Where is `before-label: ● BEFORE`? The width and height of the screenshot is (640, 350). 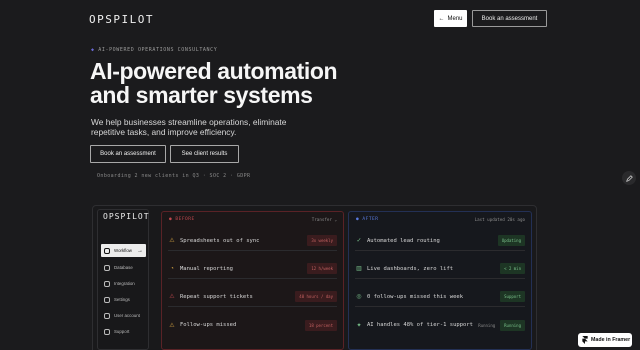 before-label: ● BEFORE is located at coordinates (182, 219).